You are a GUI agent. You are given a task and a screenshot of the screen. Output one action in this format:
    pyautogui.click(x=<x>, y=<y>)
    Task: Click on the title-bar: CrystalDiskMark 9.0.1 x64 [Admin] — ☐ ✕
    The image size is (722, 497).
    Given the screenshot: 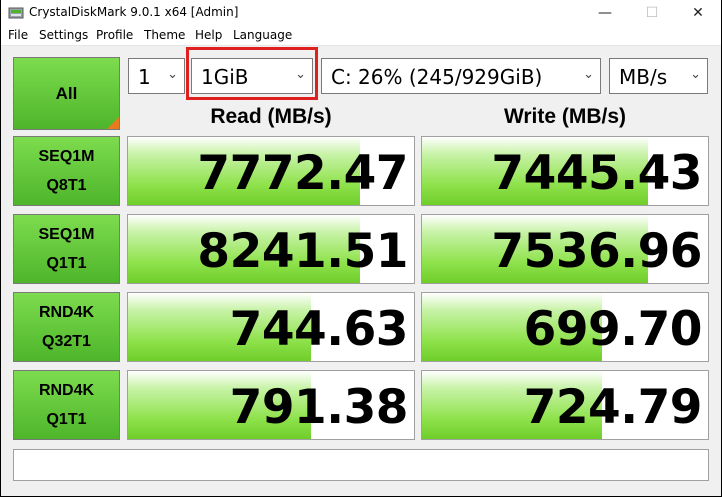 What is the action you would take?
    pyautogui.click(x=361, y=12)
    